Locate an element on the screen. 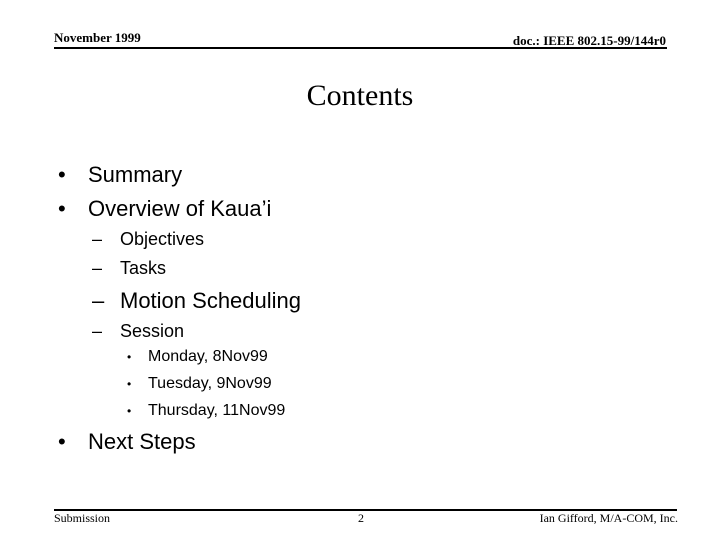 This screenshot has height=540, width=720. list-item-next-steps: • Next Steps is located at coordinates (127, 442).